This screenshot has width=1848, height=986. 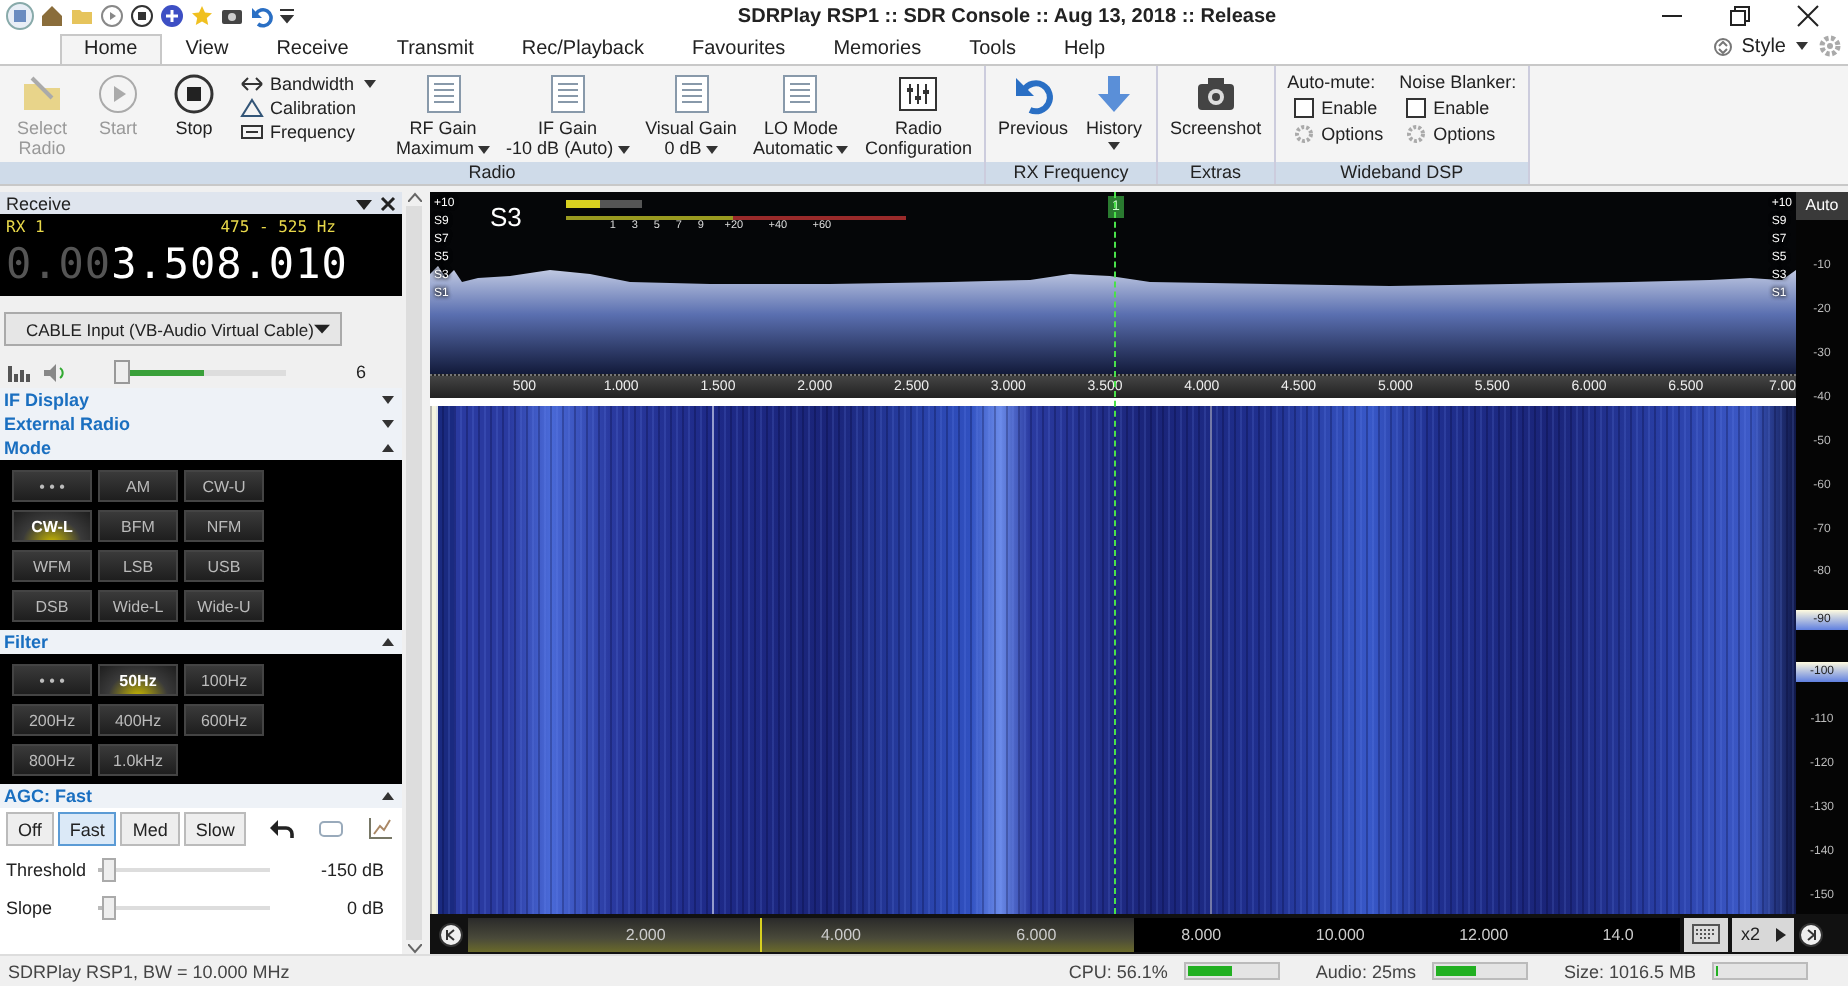 What do you see at coordinates (52, 680) in the screenshot?
I see `filter-button: • • •` at bounding box center [52, 680].